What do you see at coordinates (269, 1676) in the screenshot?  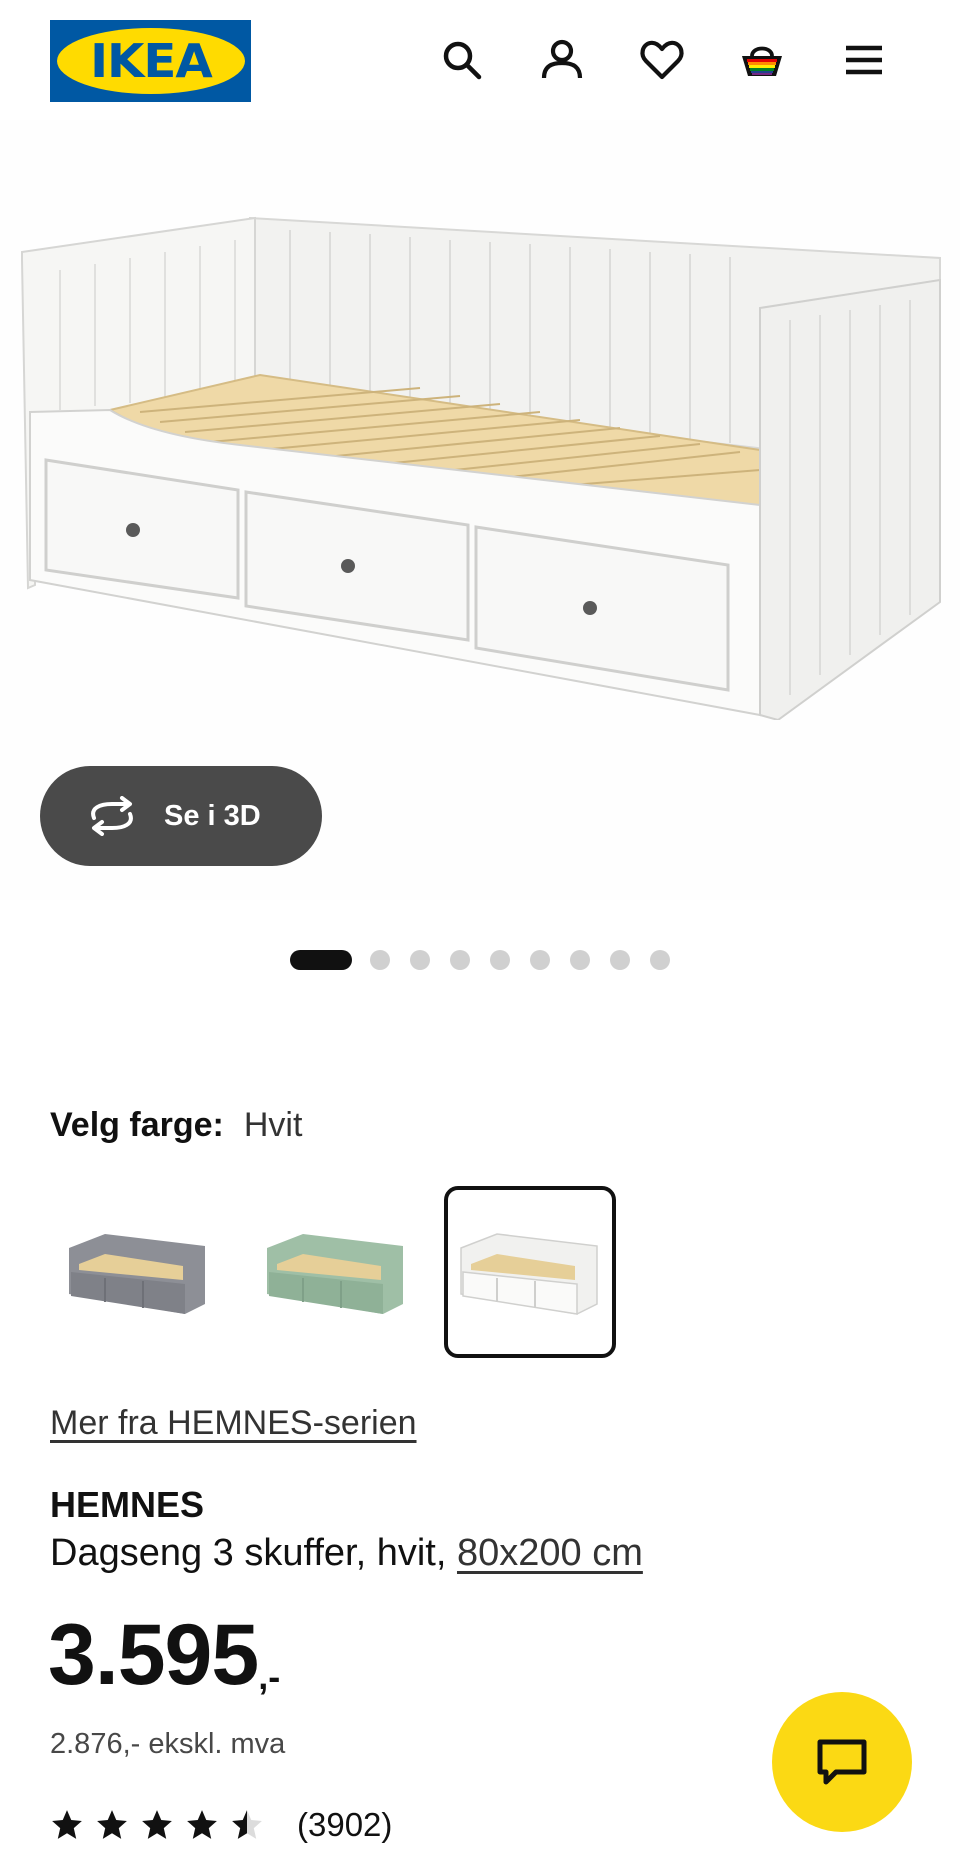 I see `price-suffix: ,-` at bounding box center [269, 1676].